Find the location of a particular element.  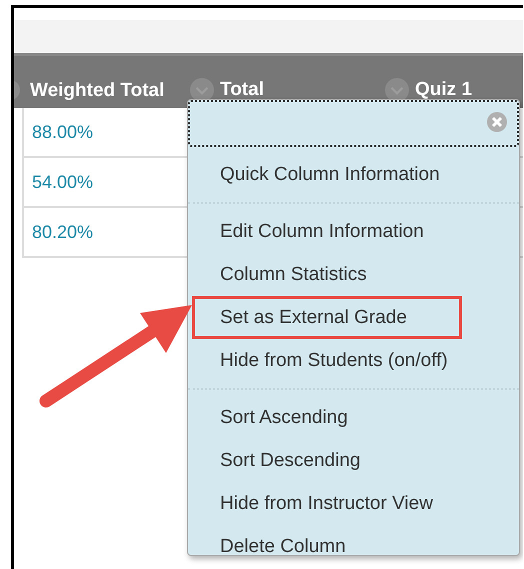

menu-item: Sort Descending is located at coordinates (327, 460).